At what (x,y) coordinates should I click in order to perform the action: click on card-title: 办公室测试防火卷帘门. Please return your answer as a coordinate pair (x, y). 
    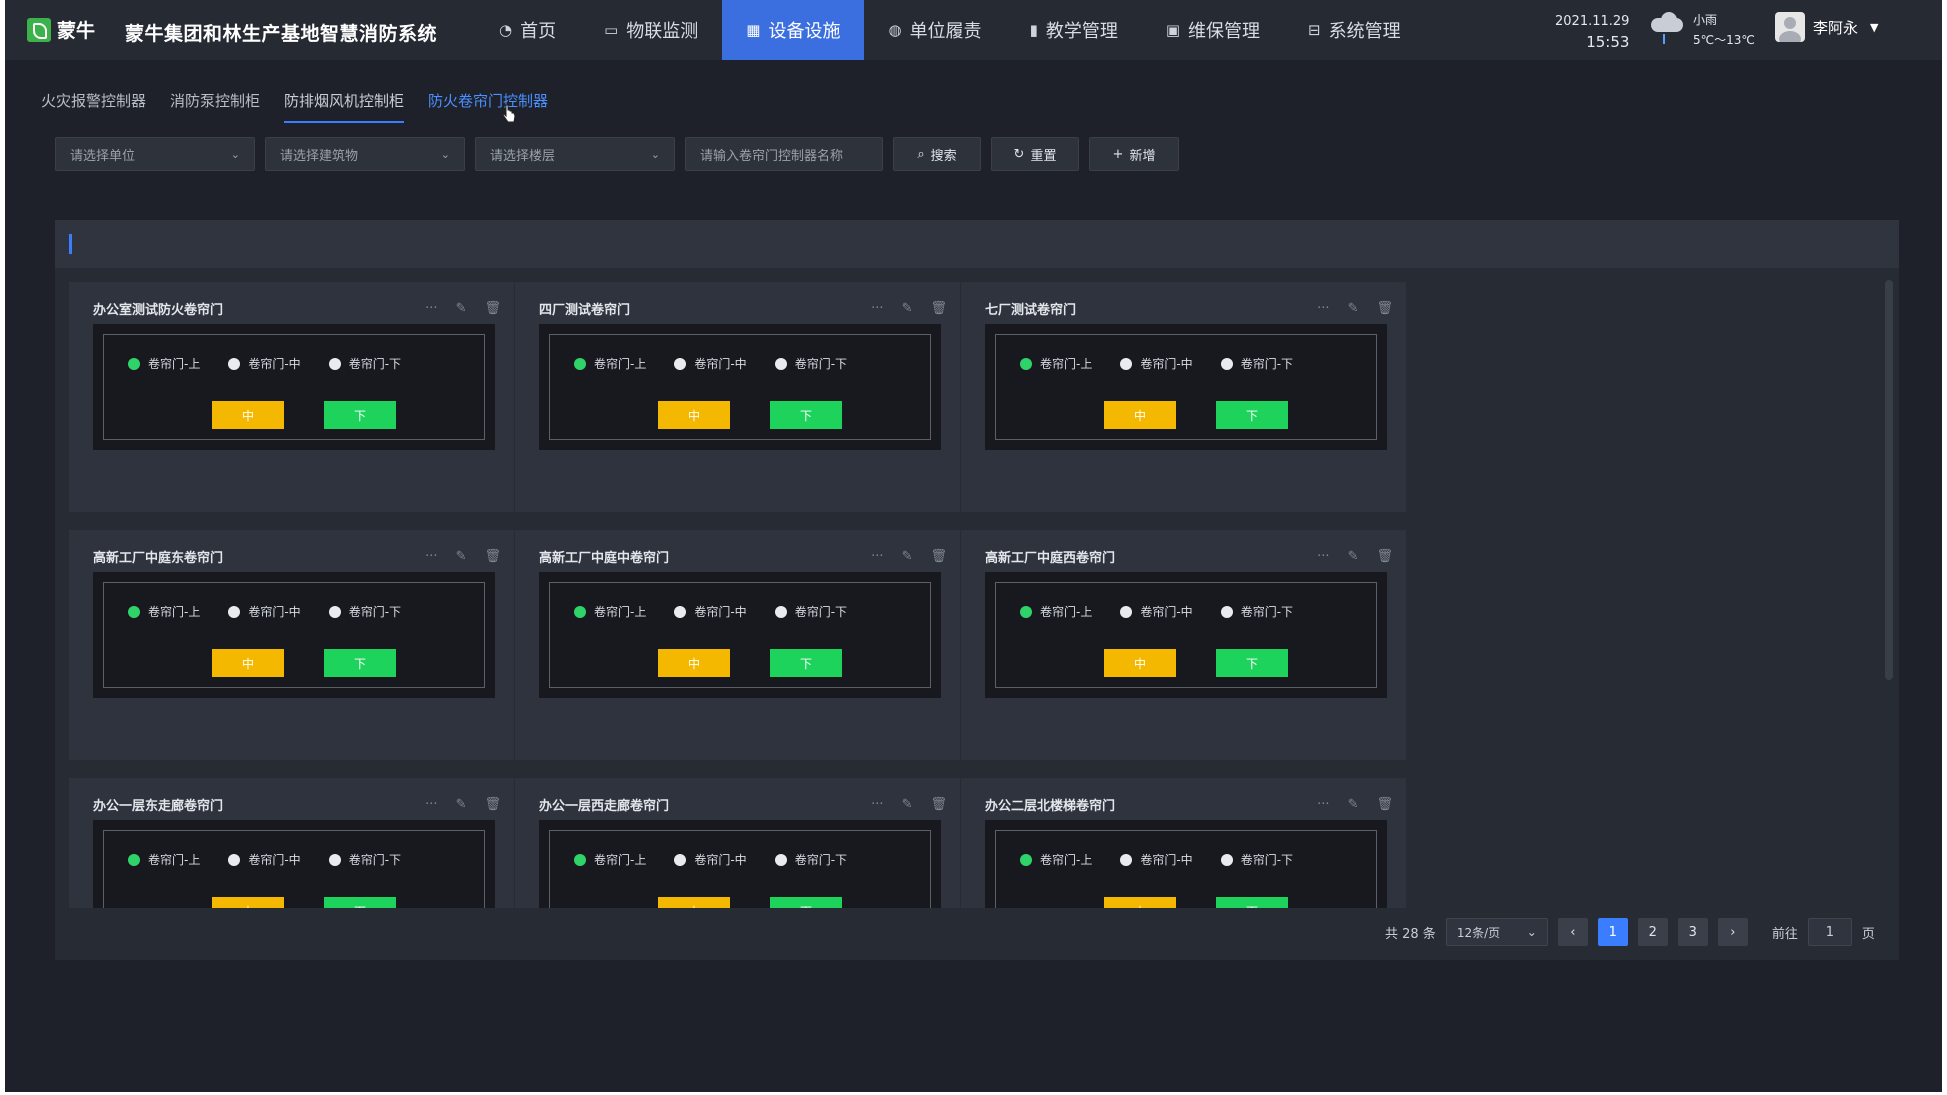
    Looking at the image, I should click on (158, 310).